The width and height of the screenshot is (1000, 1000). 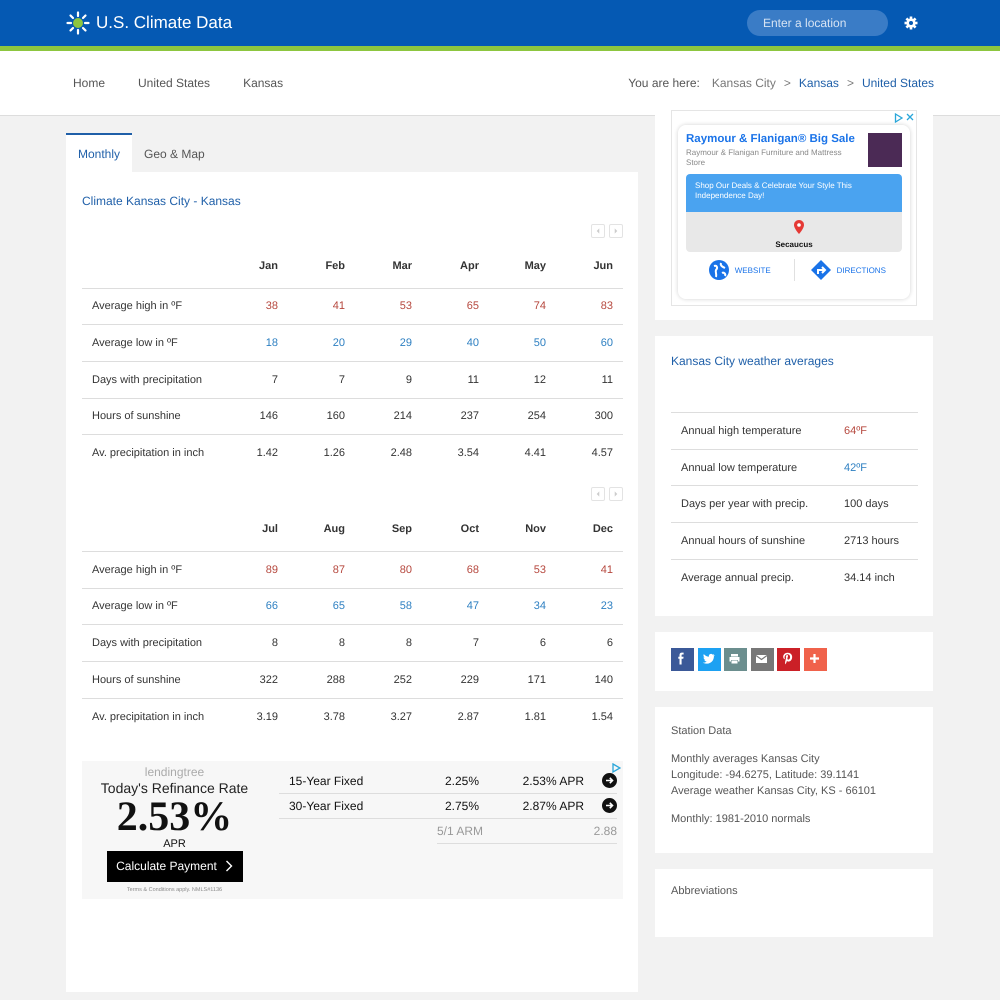 I want to click on ad-heading: Today's Refinance Rate, so click(x=174, y=788).